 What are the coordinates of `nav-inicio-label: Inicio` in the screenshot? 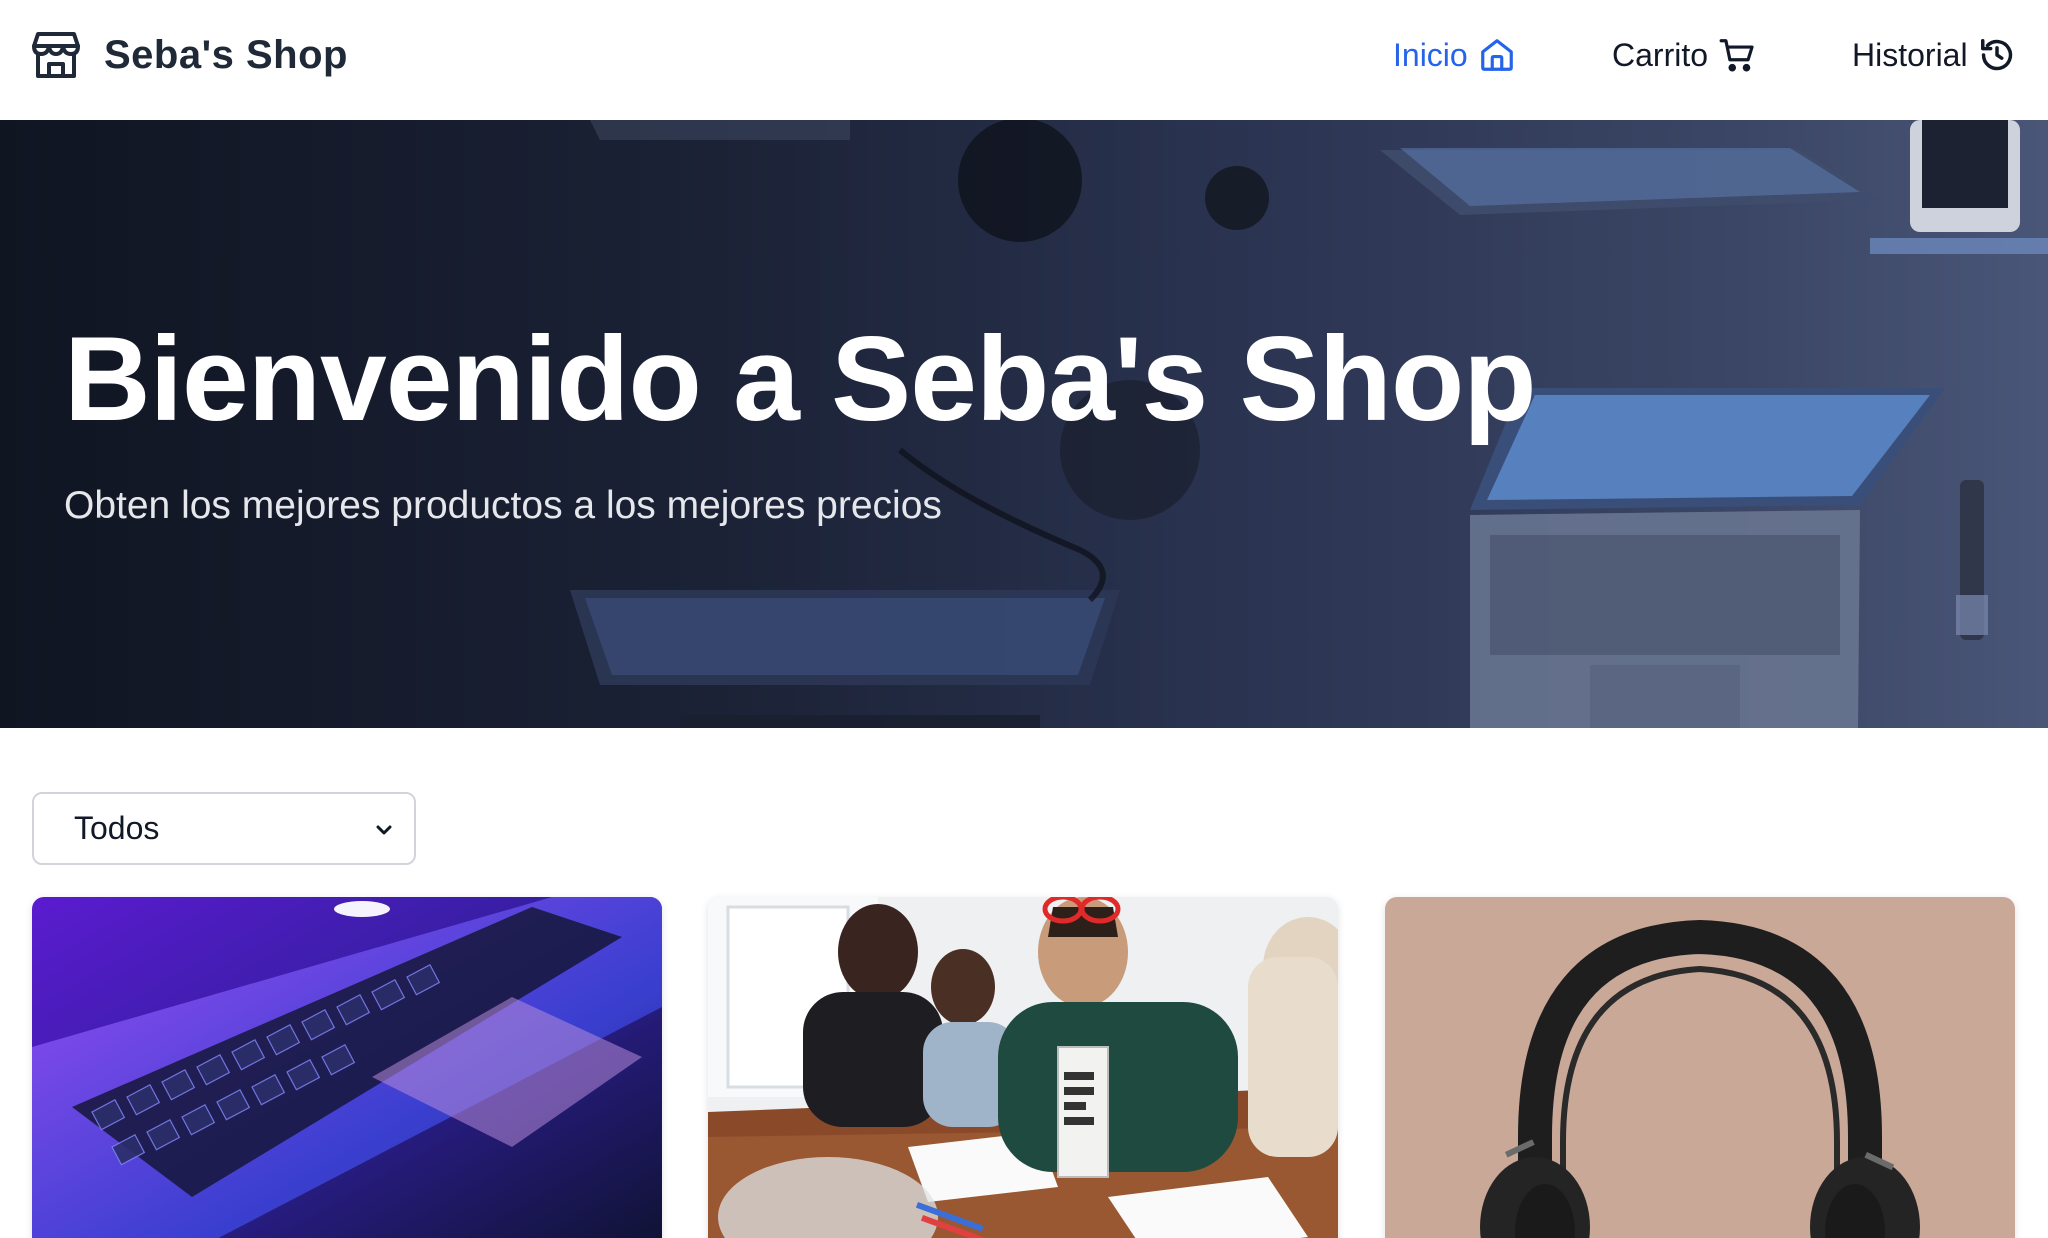 It's located at (1430, 54).